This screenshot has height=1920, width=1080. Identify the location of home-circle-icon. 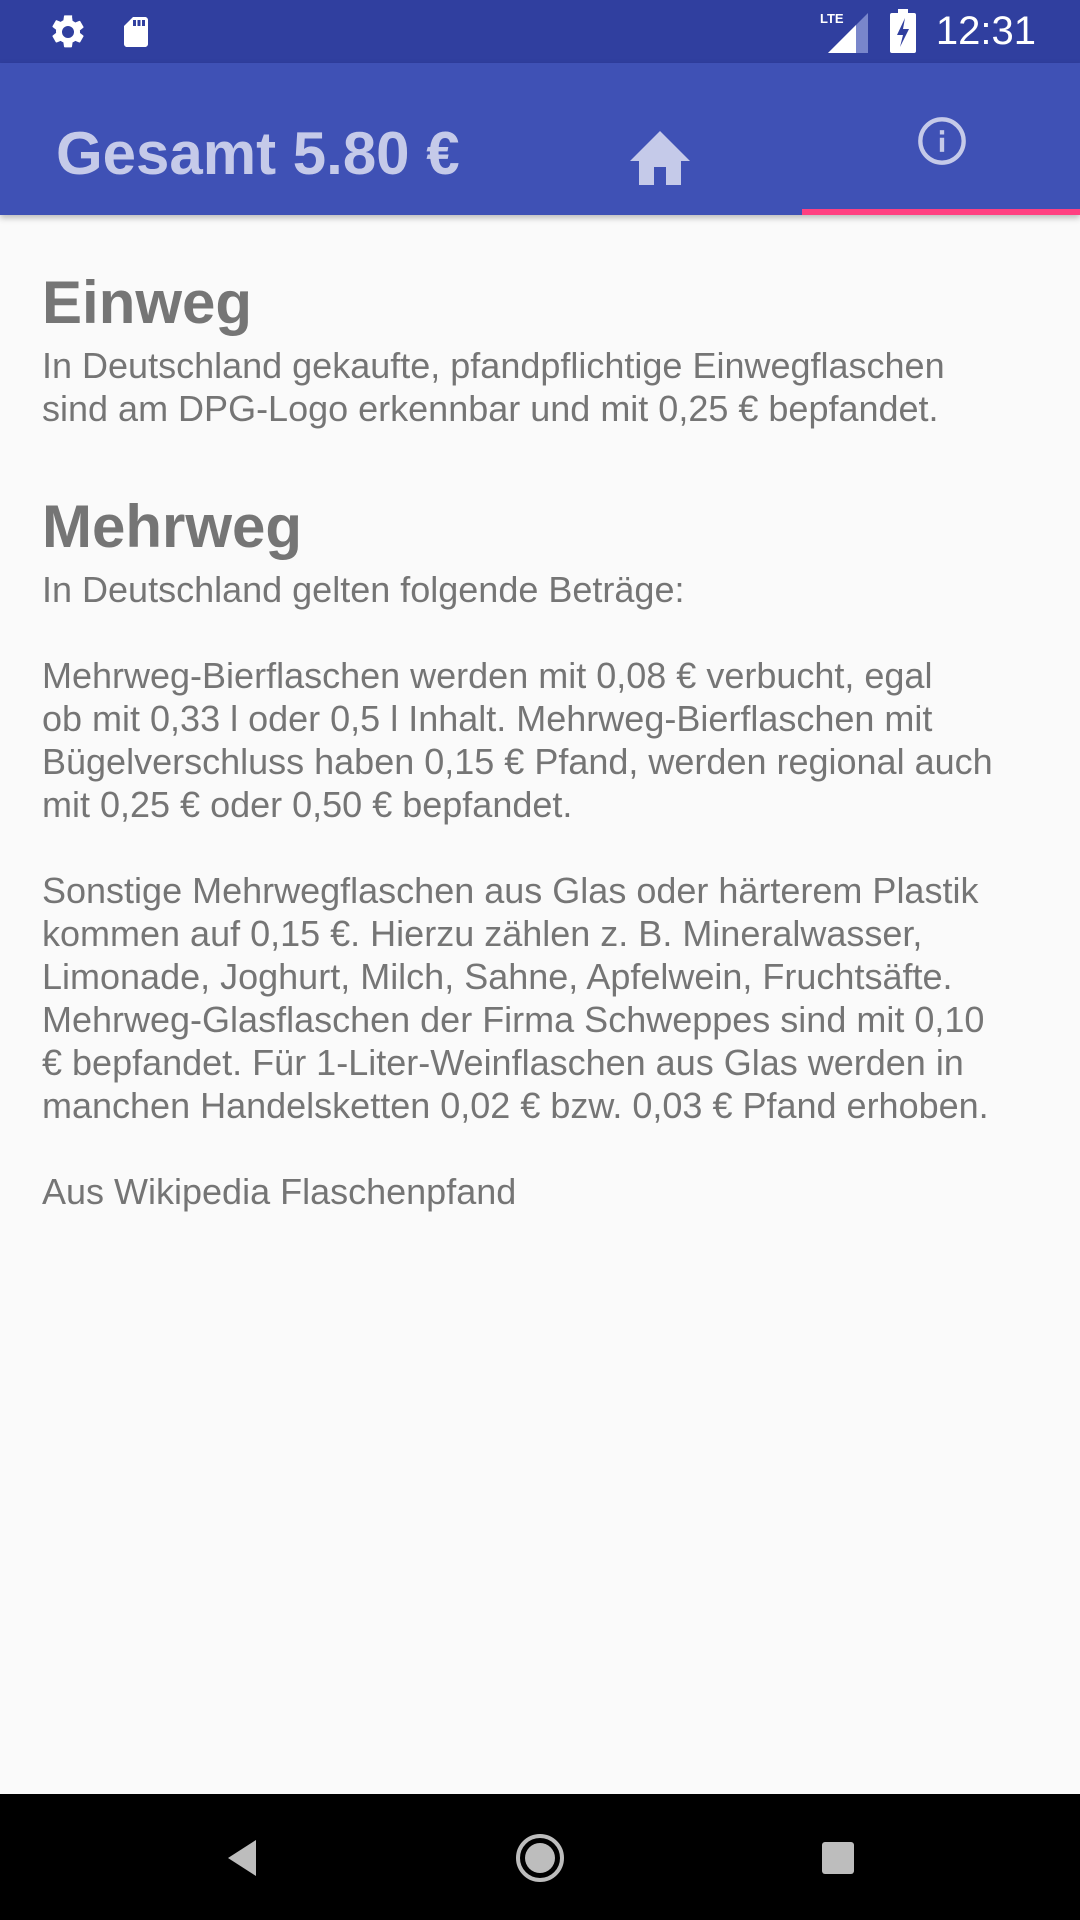
(540, 1858).